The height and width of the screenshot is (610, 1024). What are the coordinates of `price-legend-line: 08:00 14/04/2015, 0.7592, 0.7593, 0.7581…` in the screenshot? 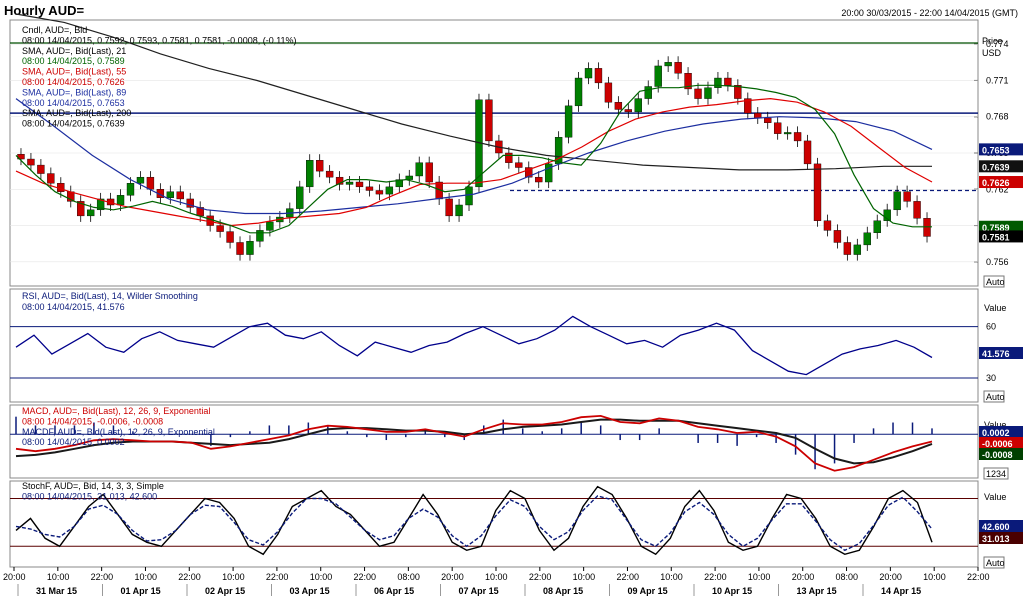 It's located at (159, 40).